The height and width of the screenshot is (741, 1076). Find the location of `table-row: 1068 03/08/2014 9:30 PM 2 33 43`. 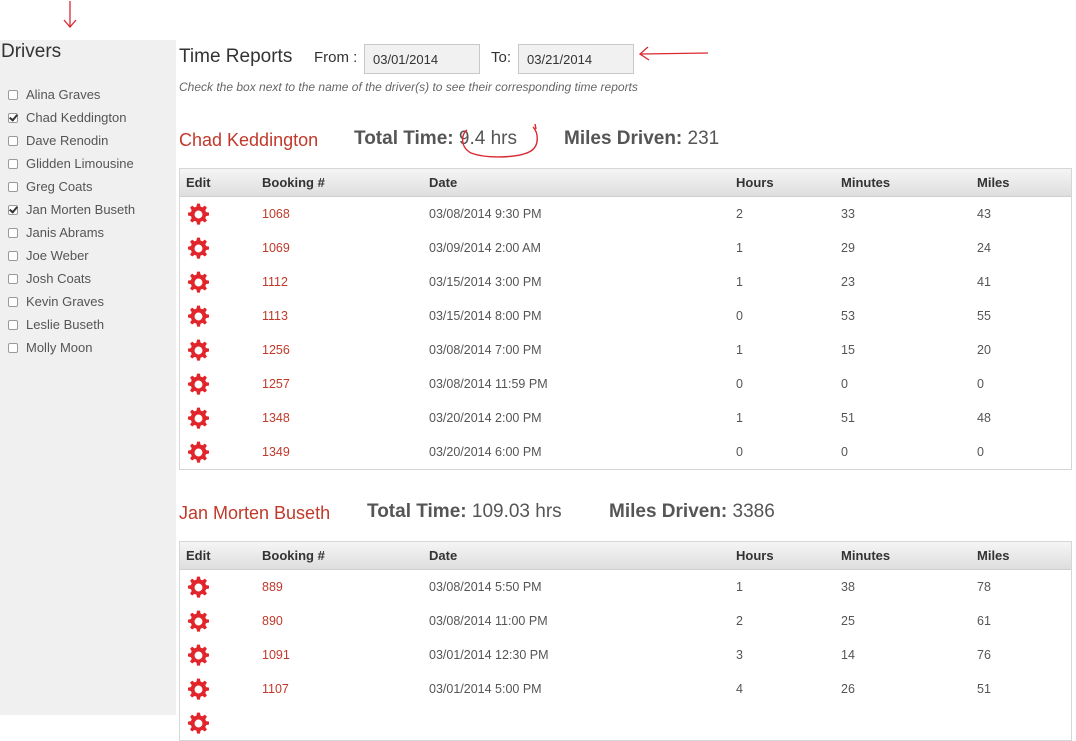

table-row: 1068 03/08/2014 9:30 PM 2 33 43 is located at coordinates (625, 214).